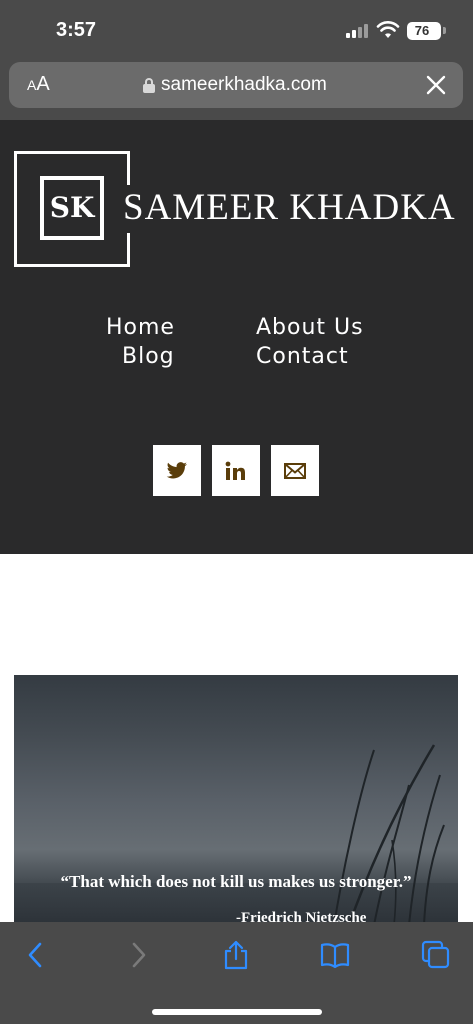 The image size is (473, 1024). I want to click on nav-home: Home, so click(140, 327).